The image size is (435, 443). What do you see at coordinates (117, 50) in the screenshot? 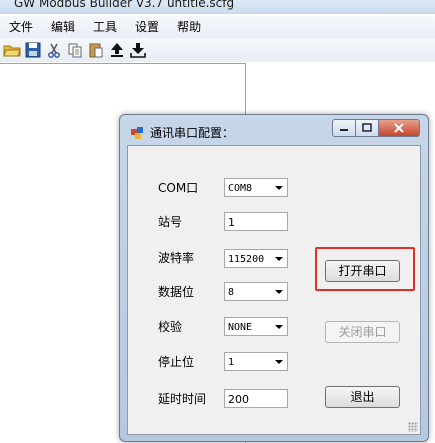
I see `upload-icon` at bounding box center [117, 50].